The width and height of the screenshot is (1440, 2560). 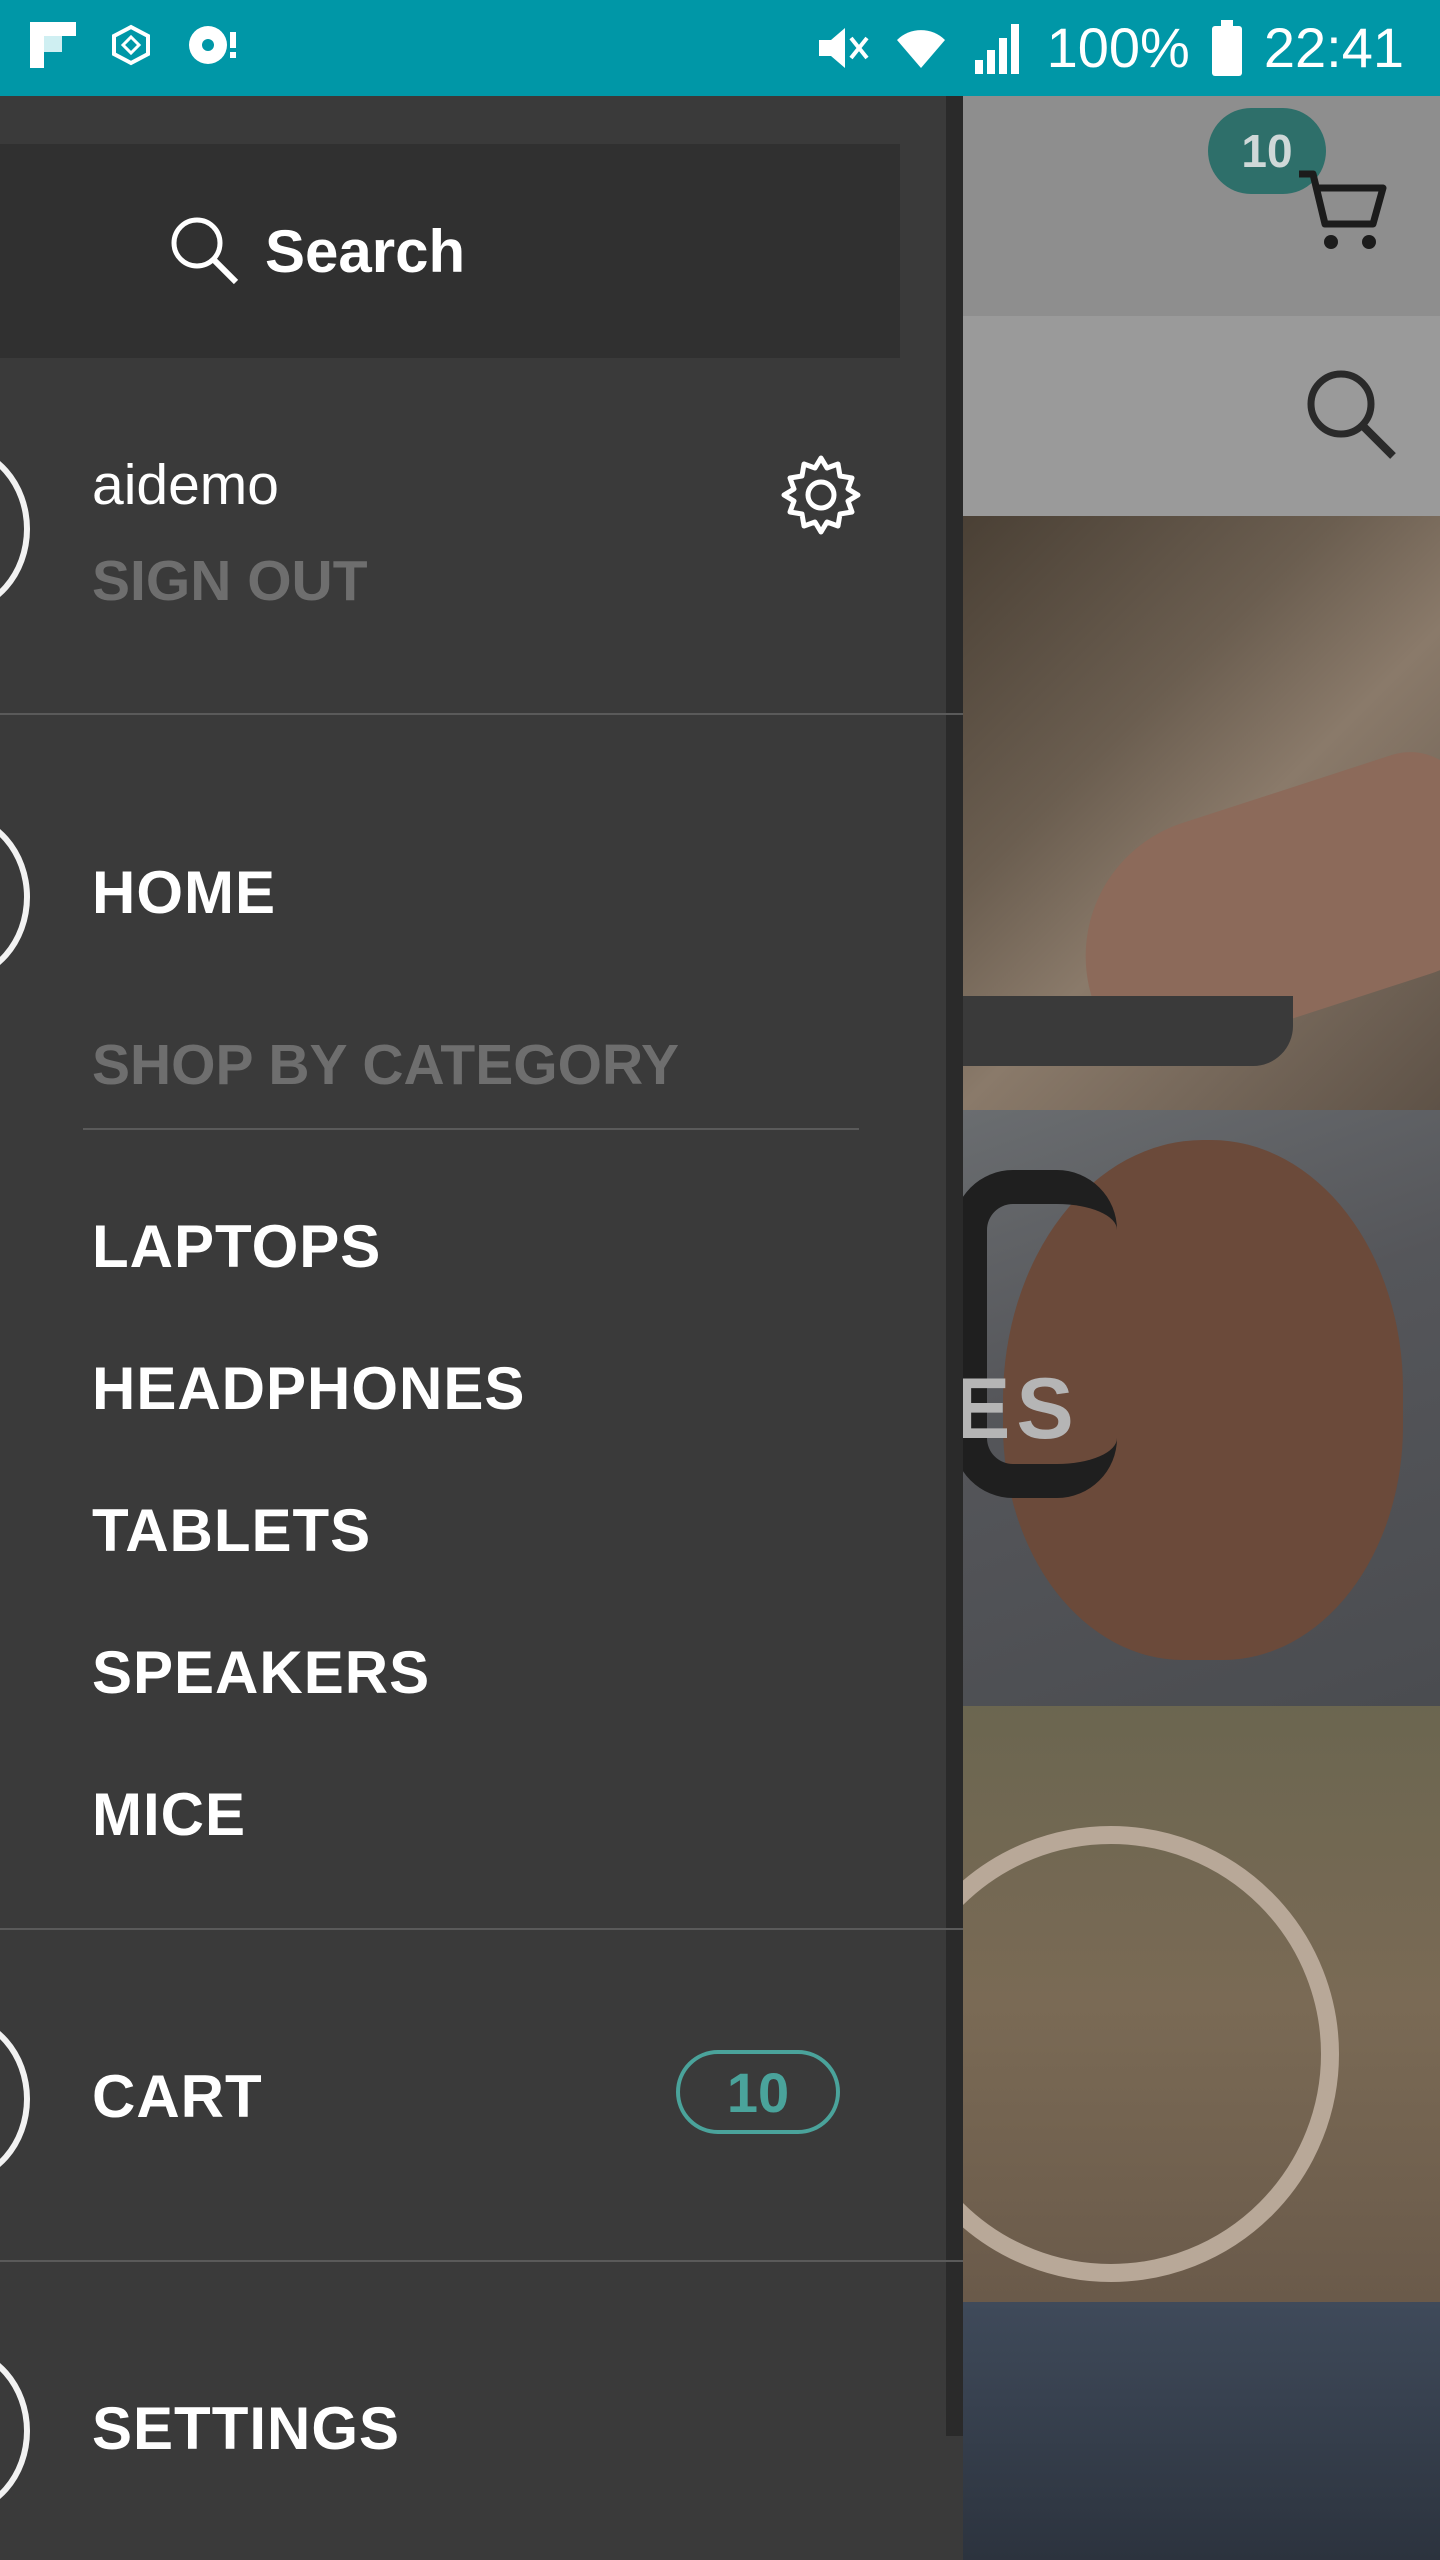 What do you see at coordinates (1333, 47) in the screenshot?
I see `clock: 22:41` at bounding box center [1333, 47].